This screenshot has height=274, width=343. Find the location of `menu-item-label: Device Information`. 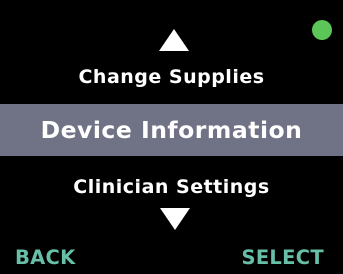

menu-item-label: Device Information is located at coordinates (171, 130).